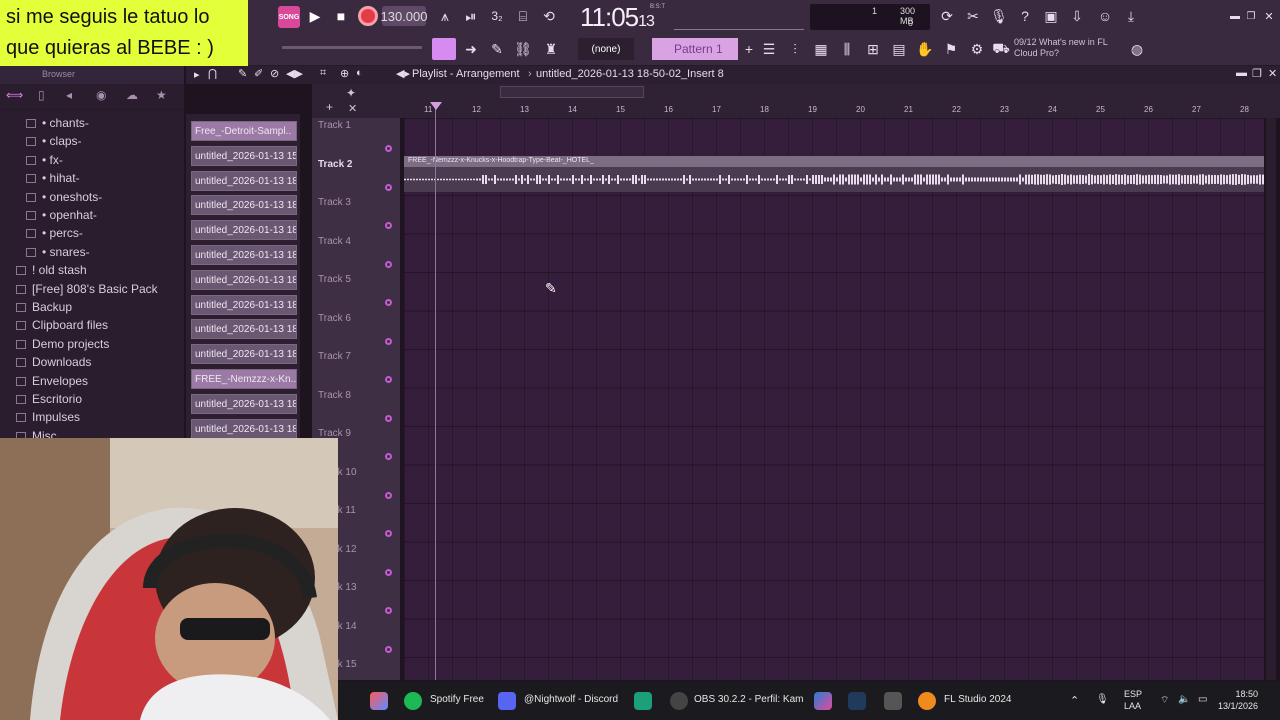  What do you see at coordinates (497, 49) in the screenshot?
I see `brush-icon: ✎` at bounding box center [497, 49].